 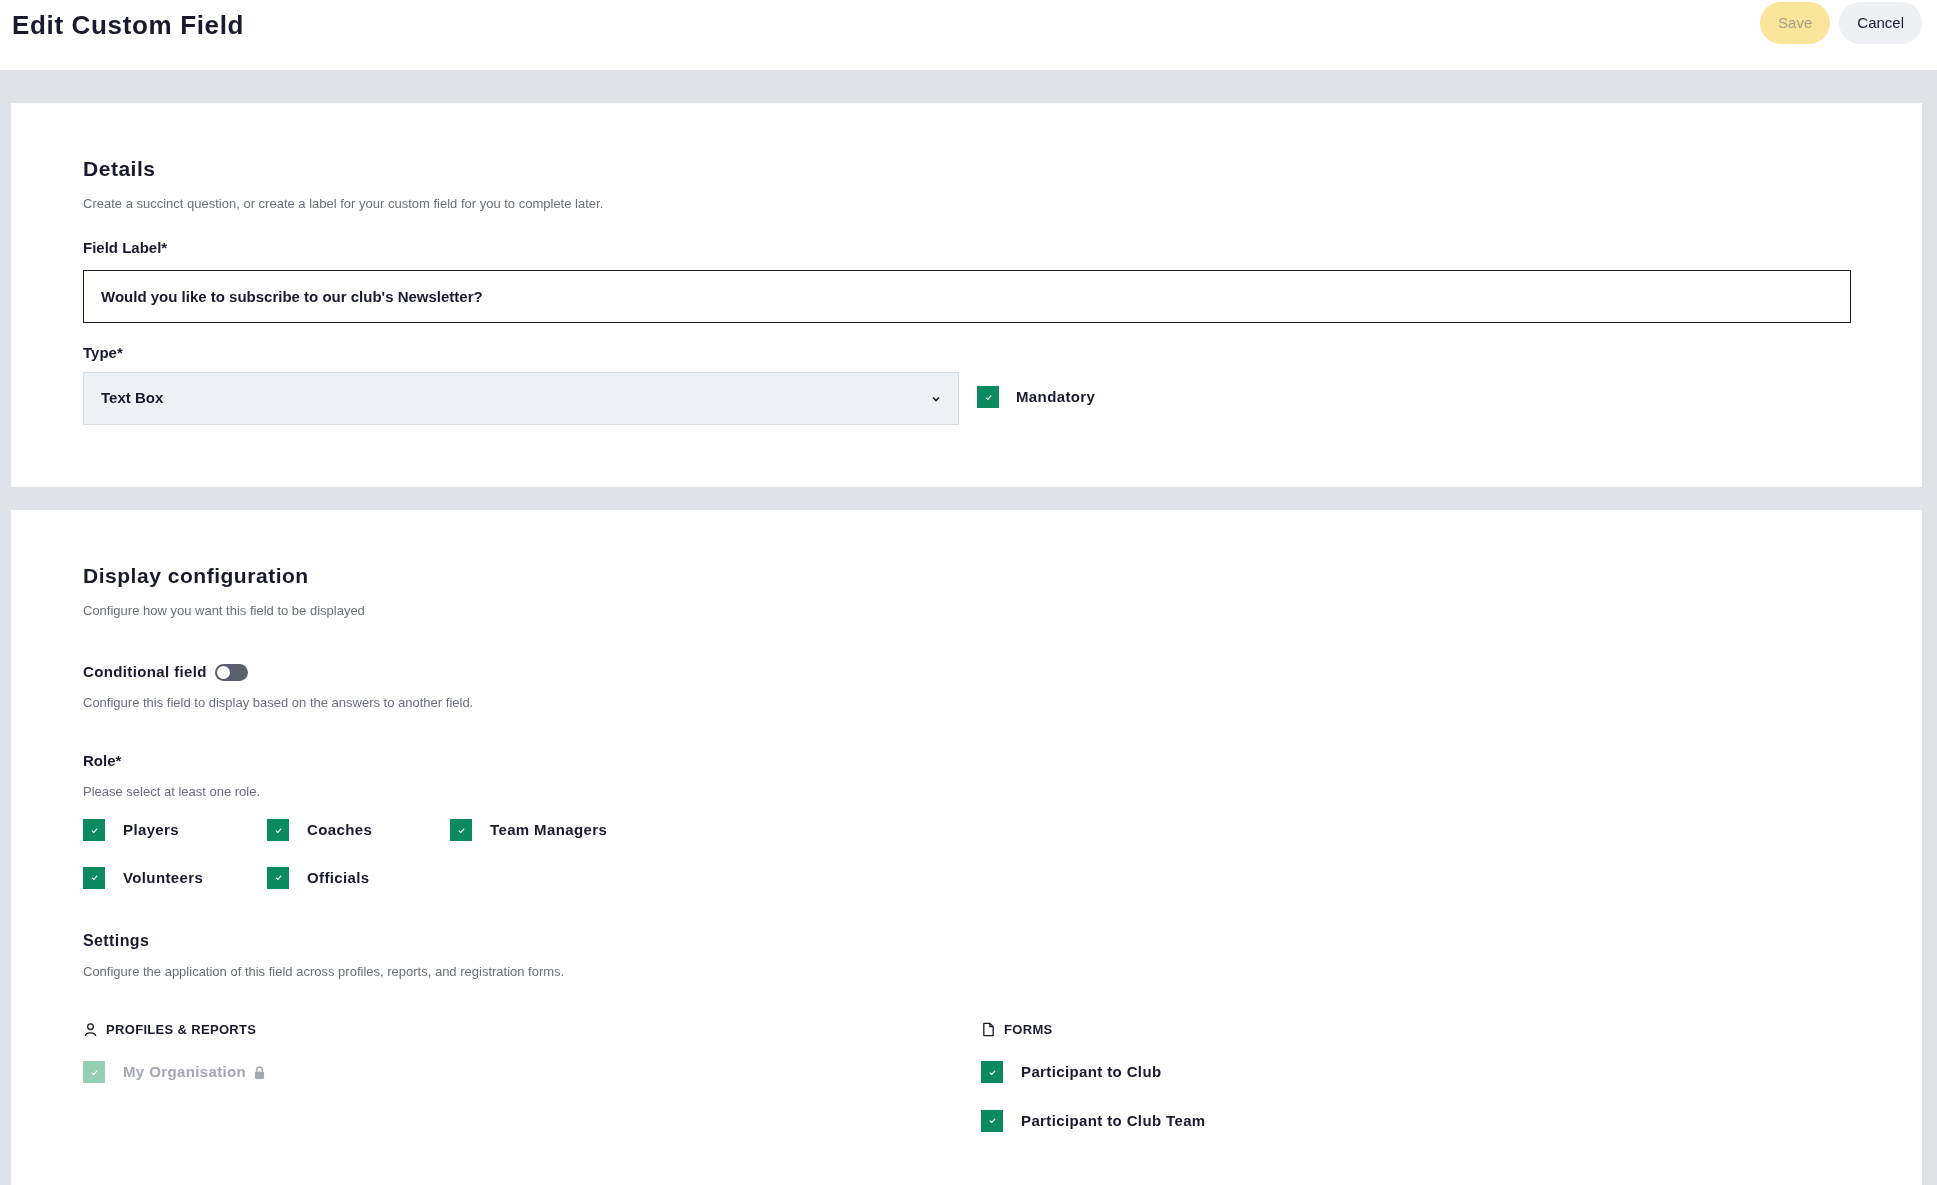 I want to click on checkbox-label: Participant to Club, so click(x=1091, y=1072).